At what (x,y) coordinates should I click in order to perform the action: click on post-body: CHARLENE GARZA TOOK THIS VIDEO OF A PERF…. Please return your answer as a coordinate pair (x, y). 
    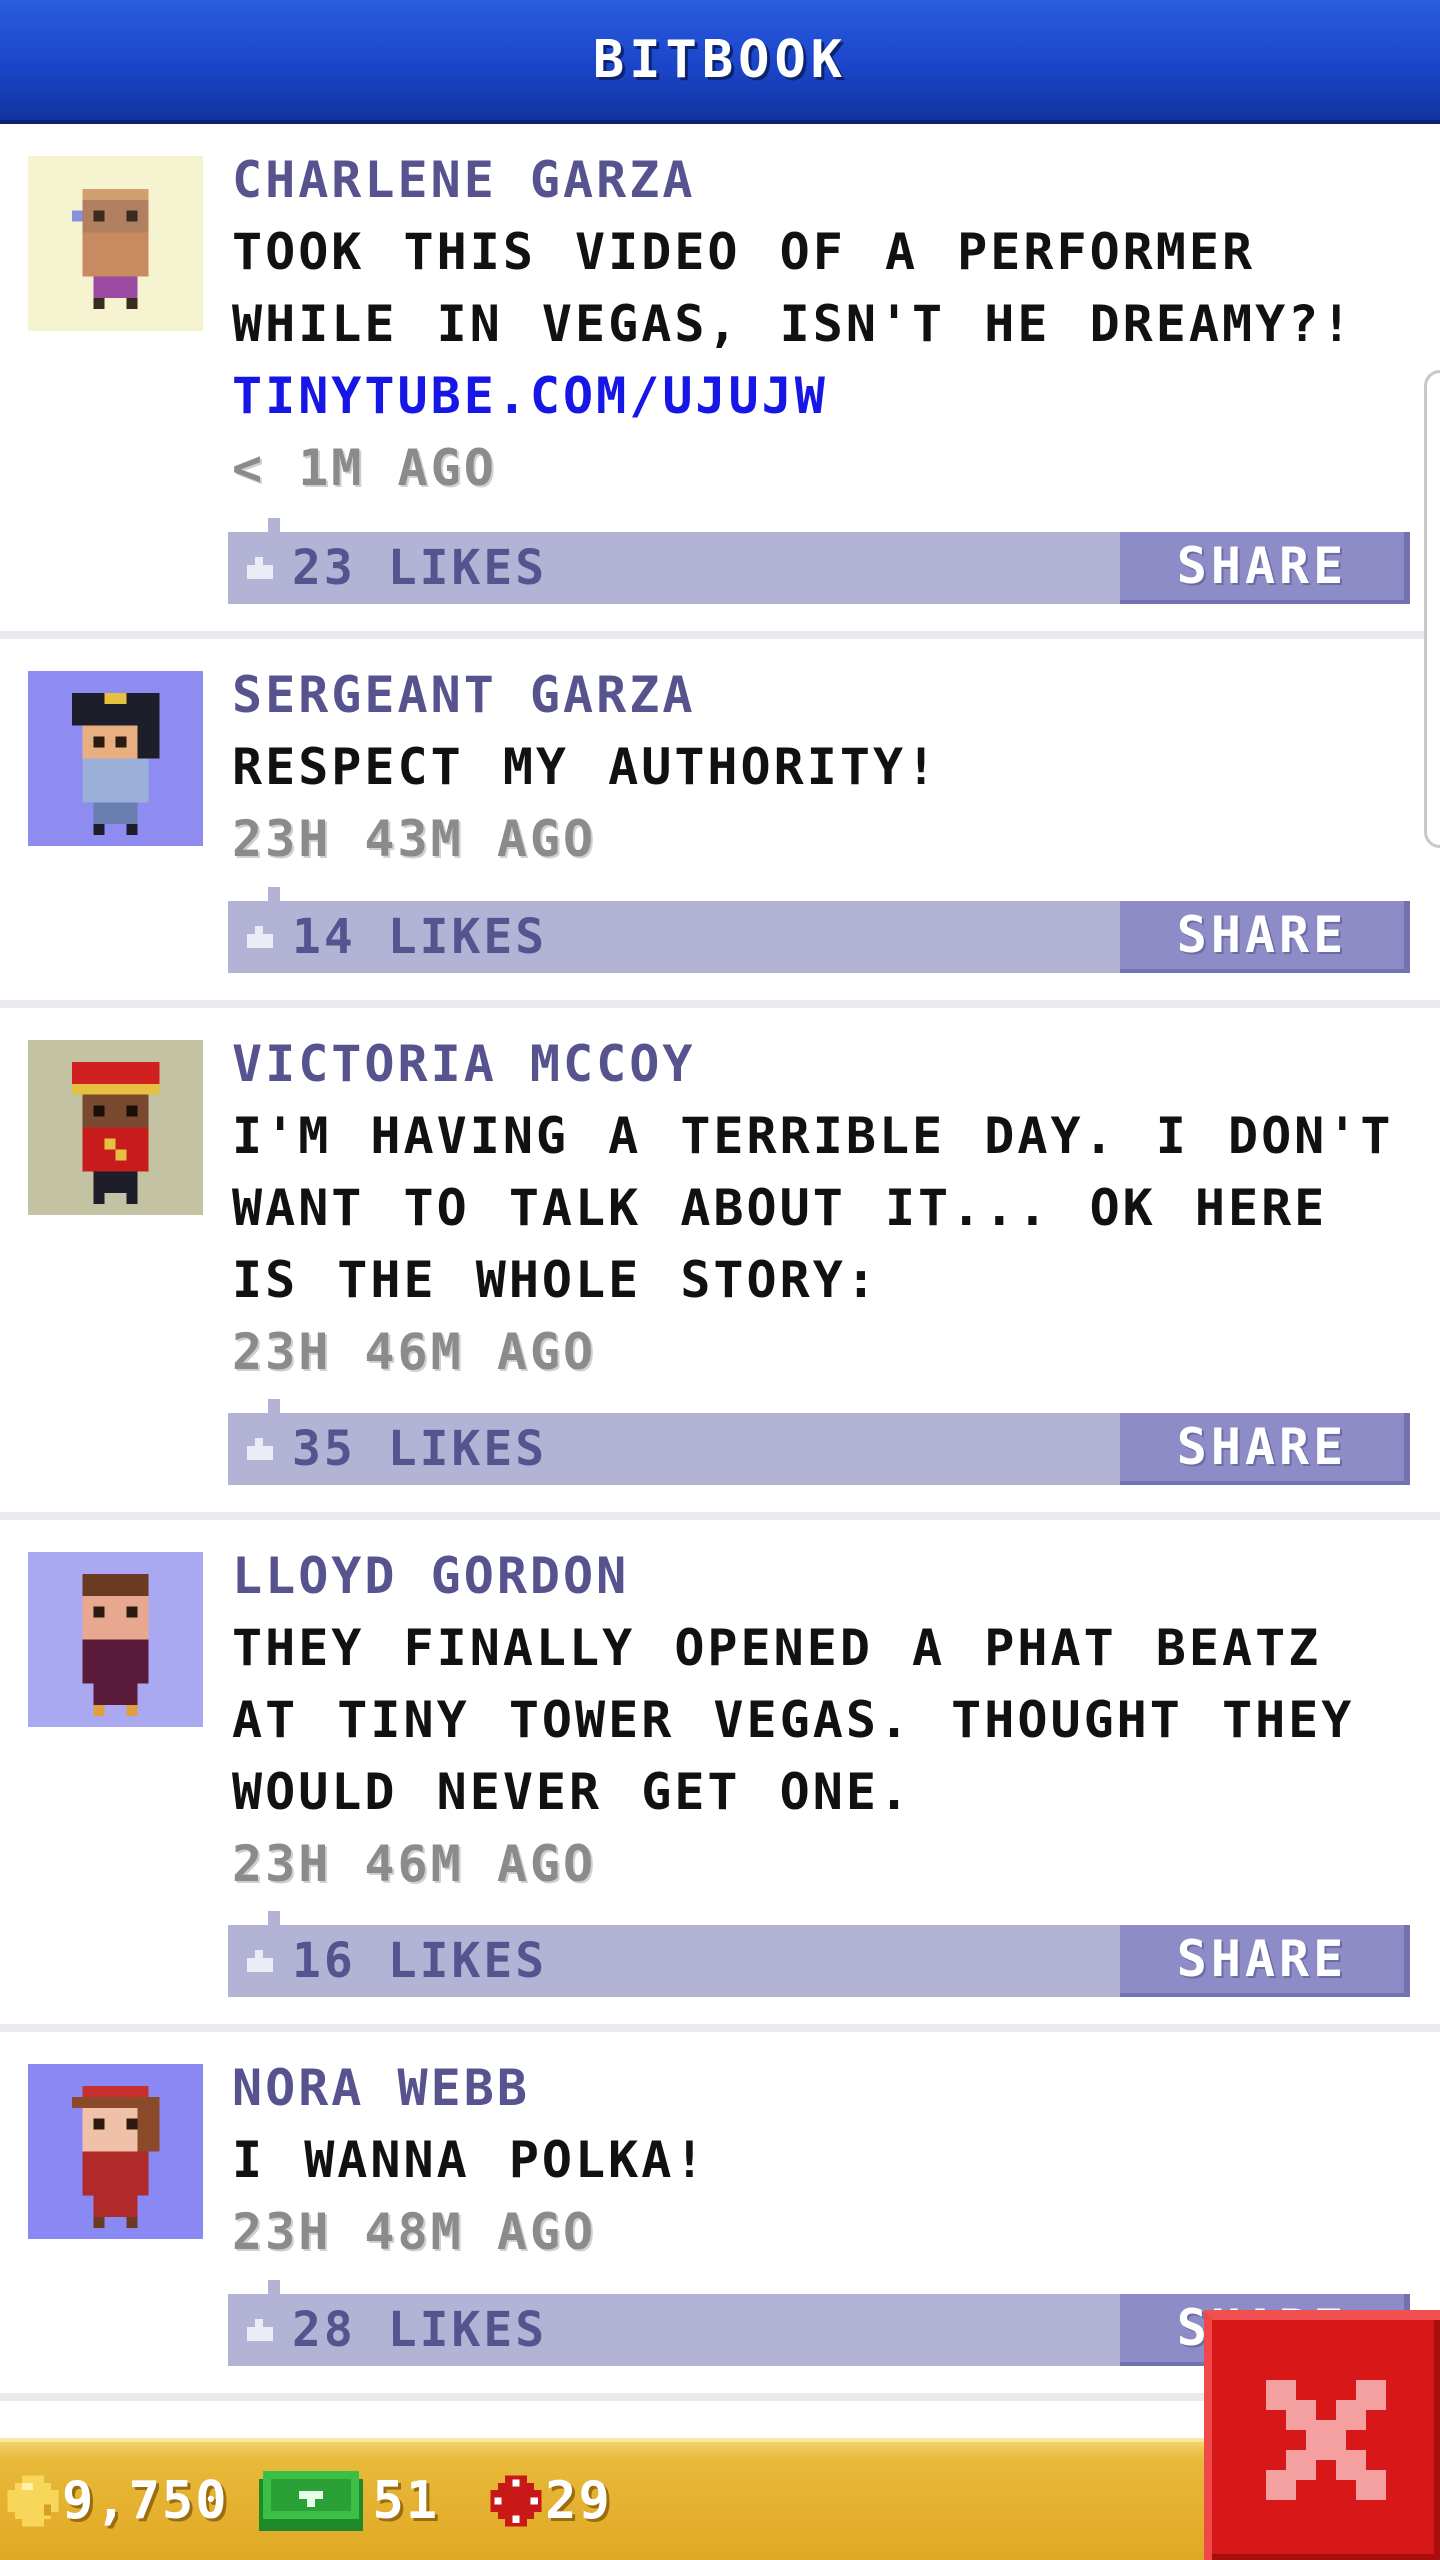
    Looking at the image, I should click on (821, 324).